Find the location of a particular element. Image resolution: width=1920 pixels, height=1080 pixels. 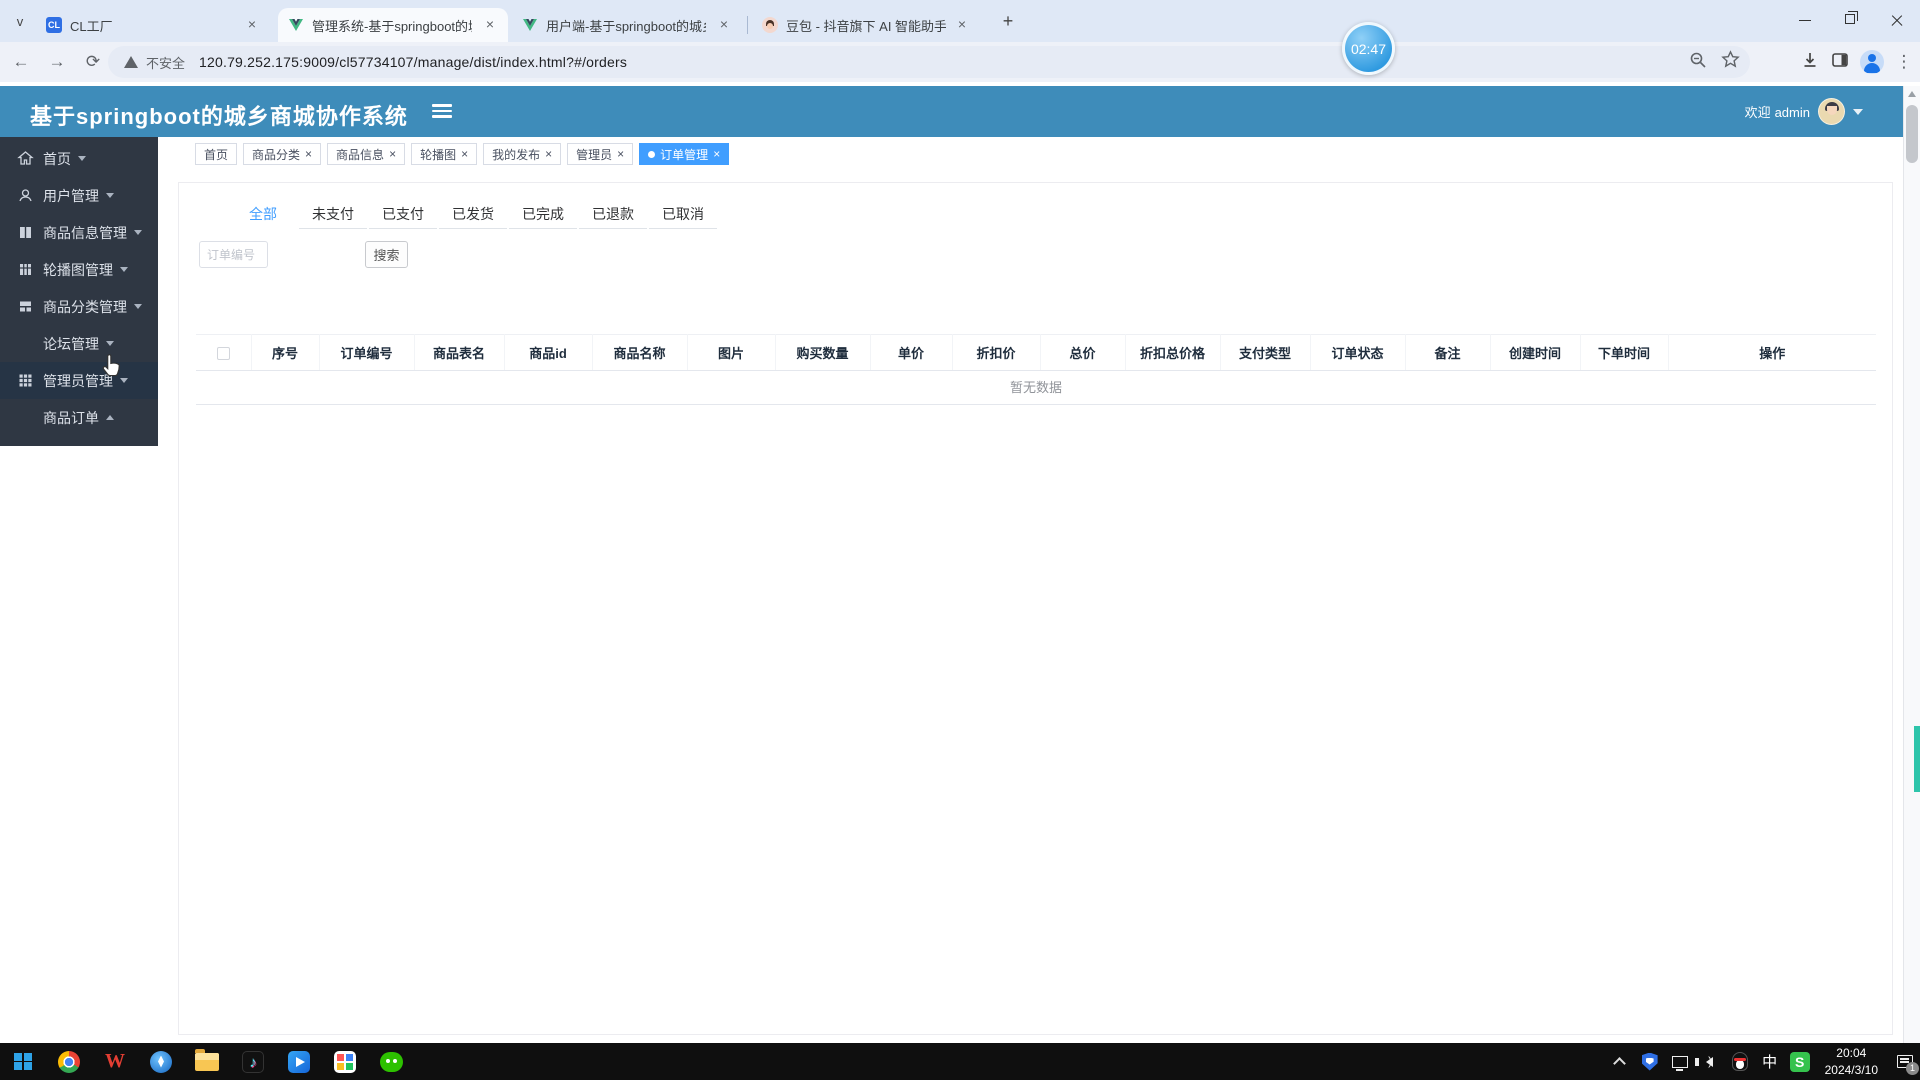

forward-icon: → is located at coordinates (57, 62).